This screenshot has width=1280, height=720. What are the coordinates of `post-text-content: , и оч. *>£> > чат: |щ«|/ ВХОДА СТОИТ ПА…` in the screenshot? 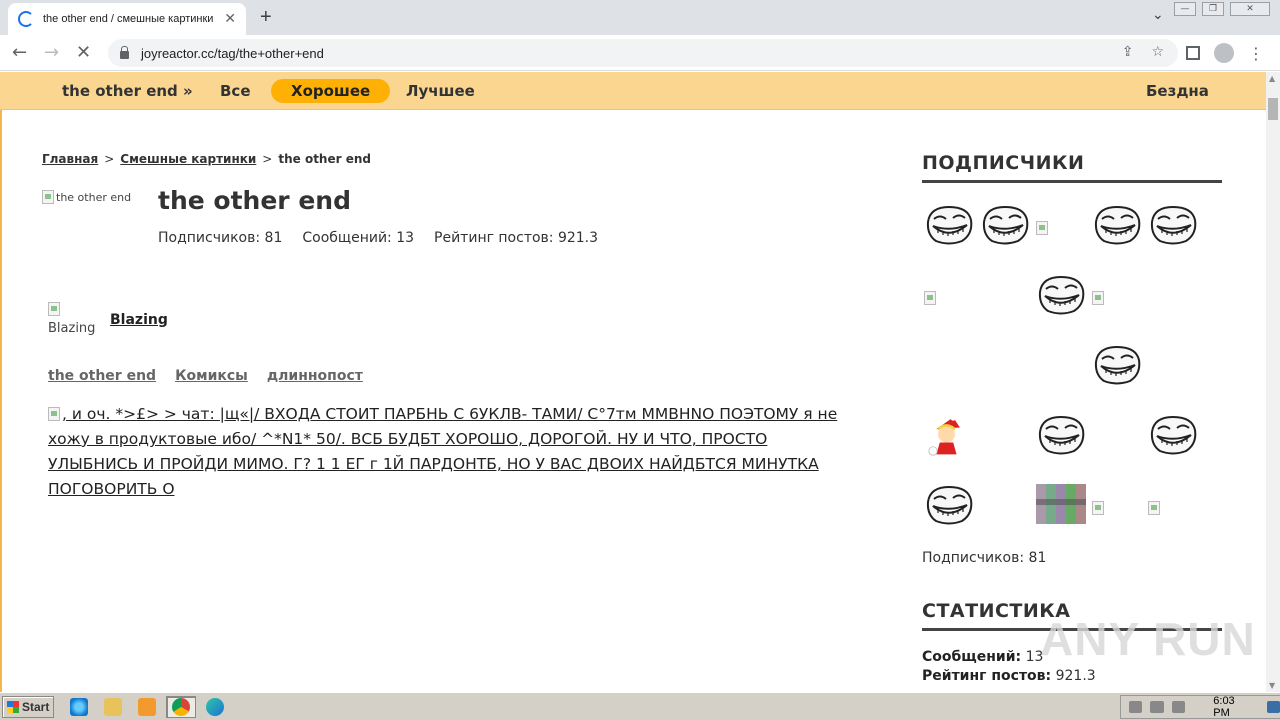 It's located at (442, 451).